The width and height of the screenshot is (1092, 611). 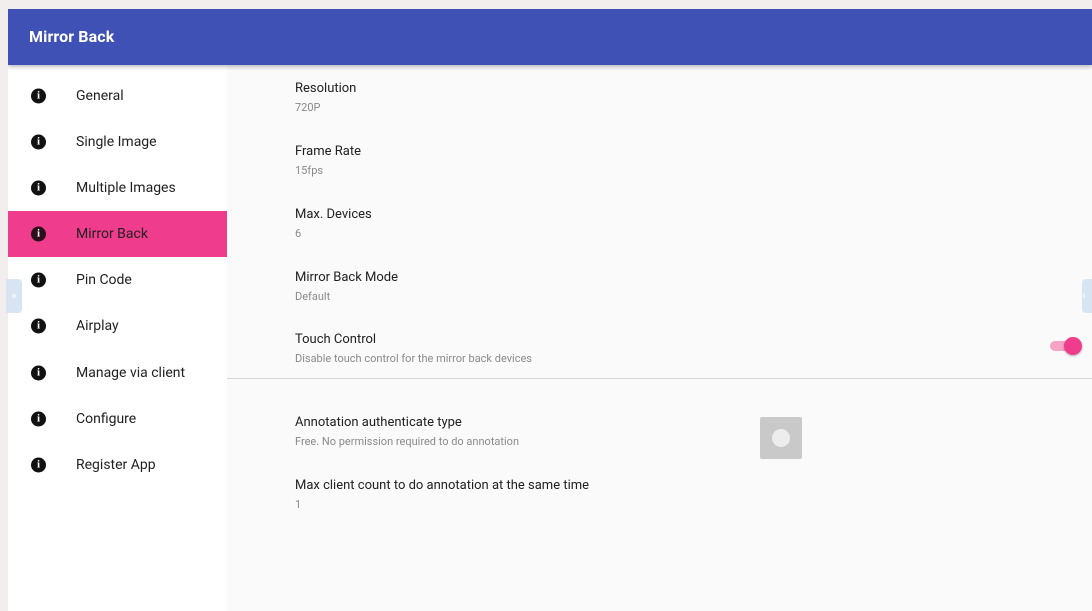 I want to click on app-title: Mirror Back, so click(x=72, y=36).